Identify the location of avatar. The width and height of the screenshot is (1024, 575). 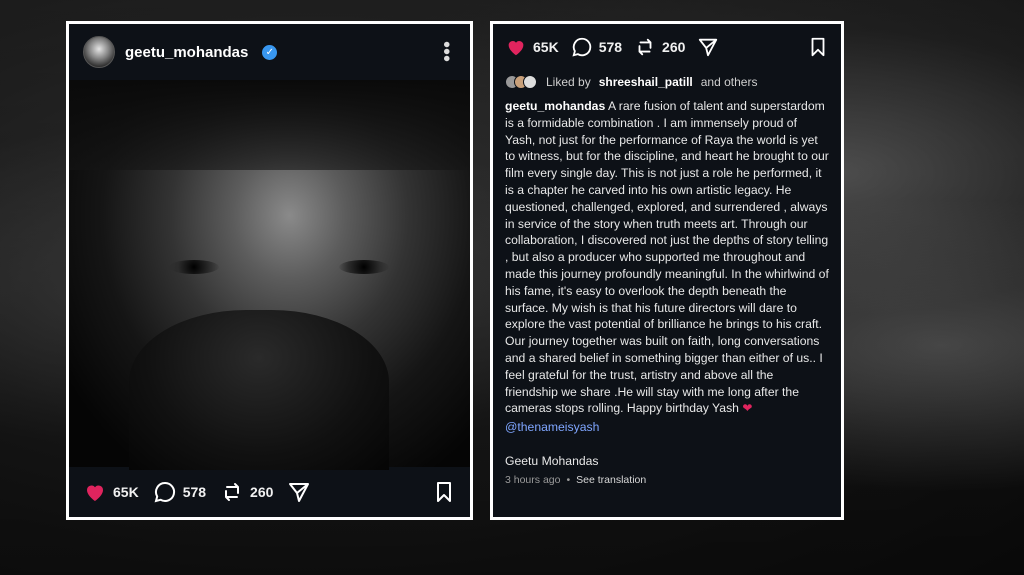
(99, 52).